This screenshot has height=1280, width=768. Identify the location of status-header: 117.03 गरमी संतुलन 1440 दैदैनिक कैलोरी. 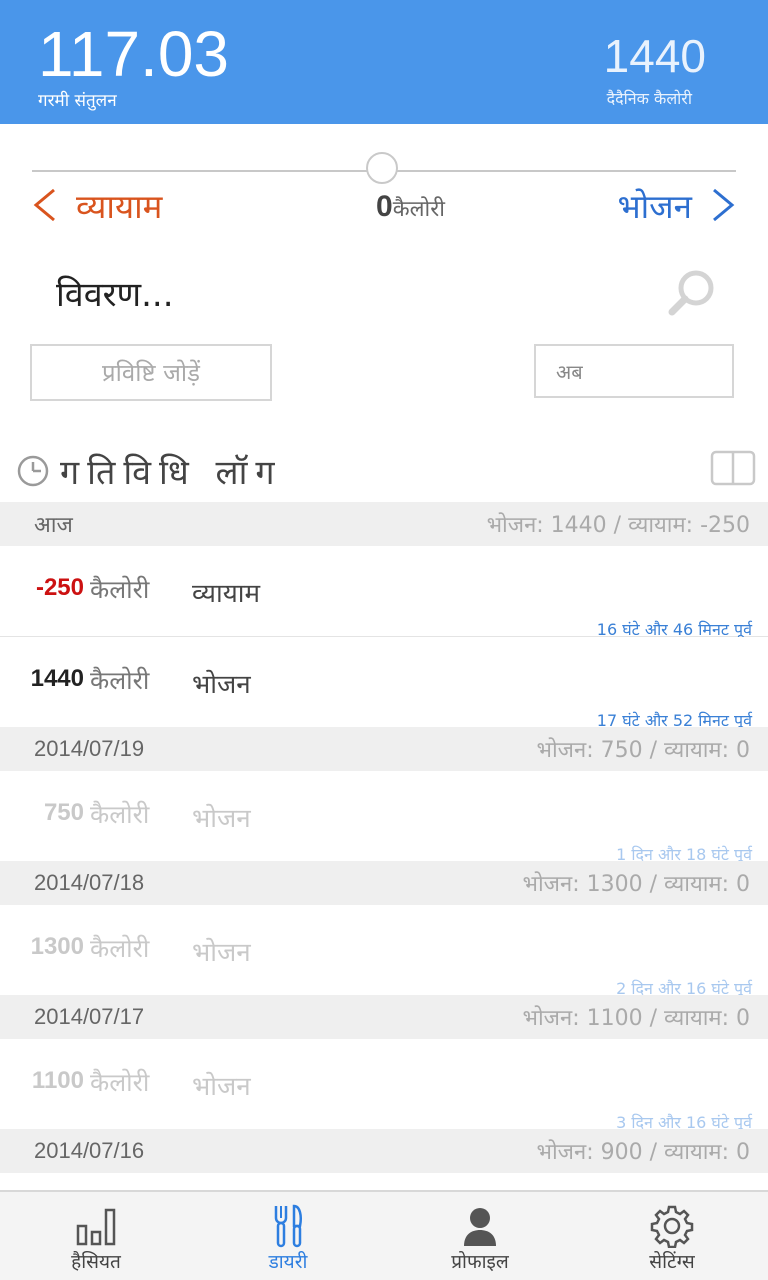
(384, 62).